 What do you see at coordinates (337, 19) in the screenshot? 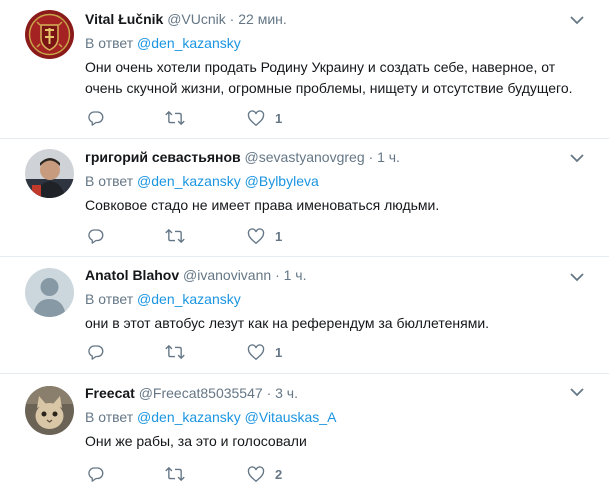
I see `tweet-header: Vital Łučnik @VUcnik · 22 мин.` at bounding box center [337, 19].